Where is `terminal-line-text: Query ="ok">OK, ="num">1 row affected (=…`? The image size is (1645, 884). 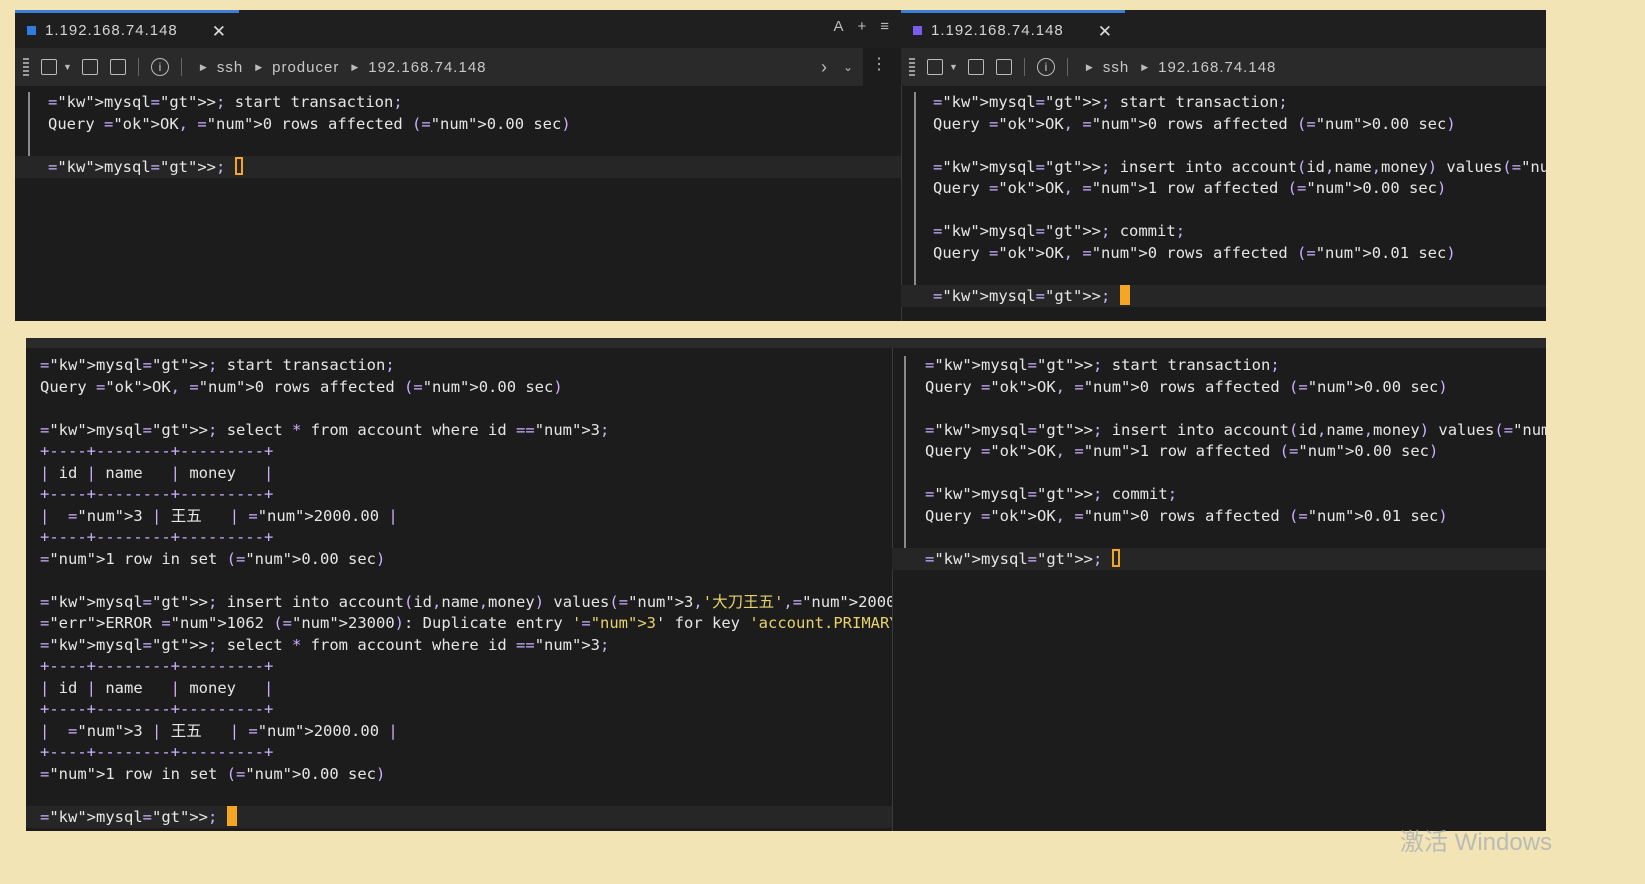
terminal-line-text: Query ="ok">OK, ="num">1 row affected (=… is located at coordinates (1190, 188).